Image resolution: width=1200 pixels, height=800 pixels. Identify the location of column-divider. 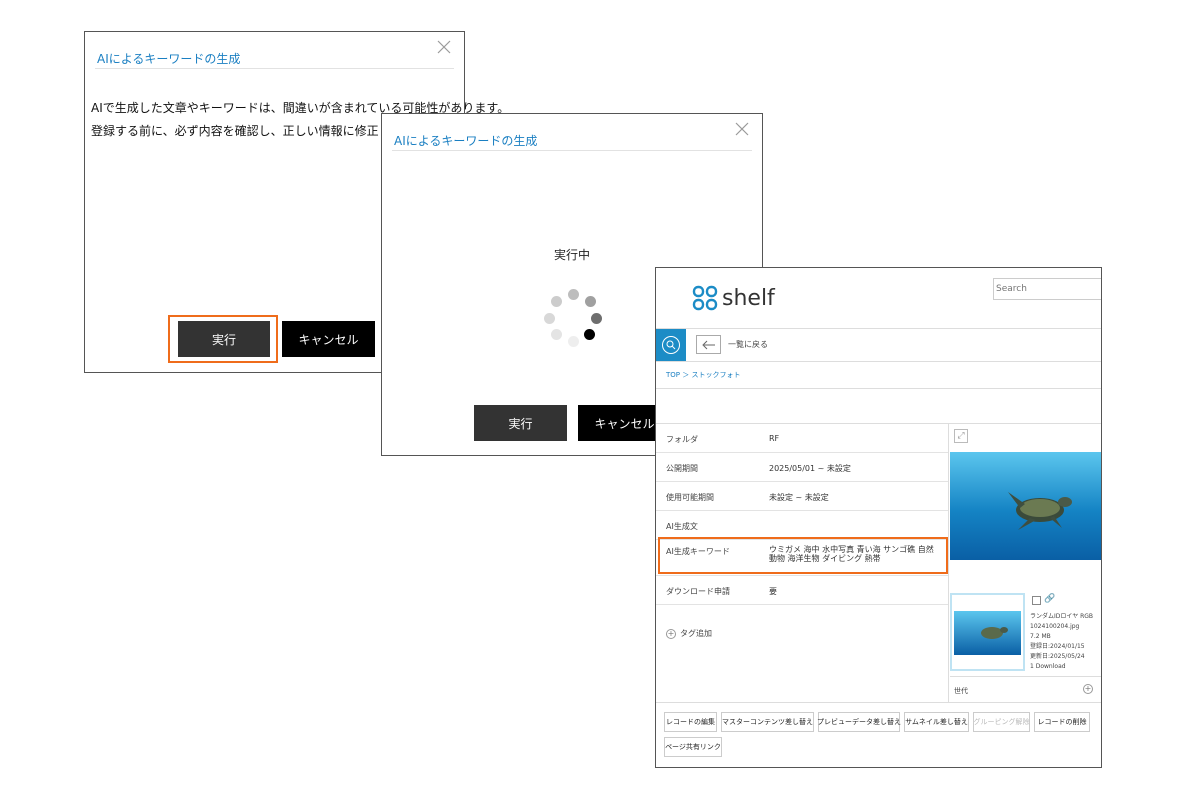
(948, 563).